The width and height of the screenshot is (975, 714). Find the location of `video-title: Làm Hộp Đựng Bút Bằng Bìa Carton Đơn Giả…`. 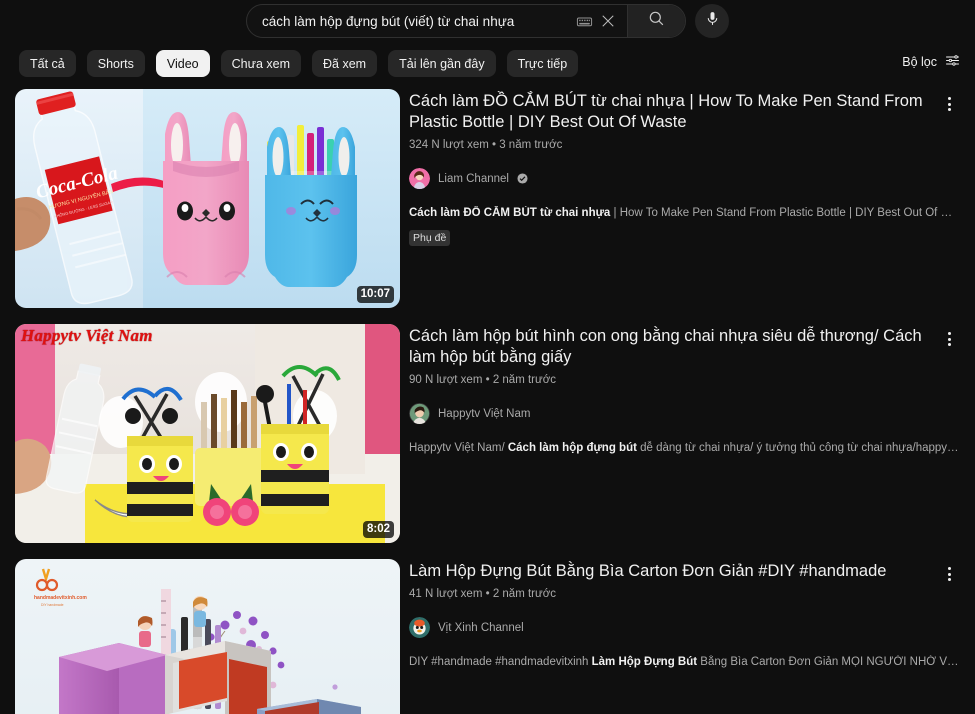

video-title: Làm Hộp Đựng Bút Bằng Bìa Carton Đơn Giả… is located at coordinates (692, 571).